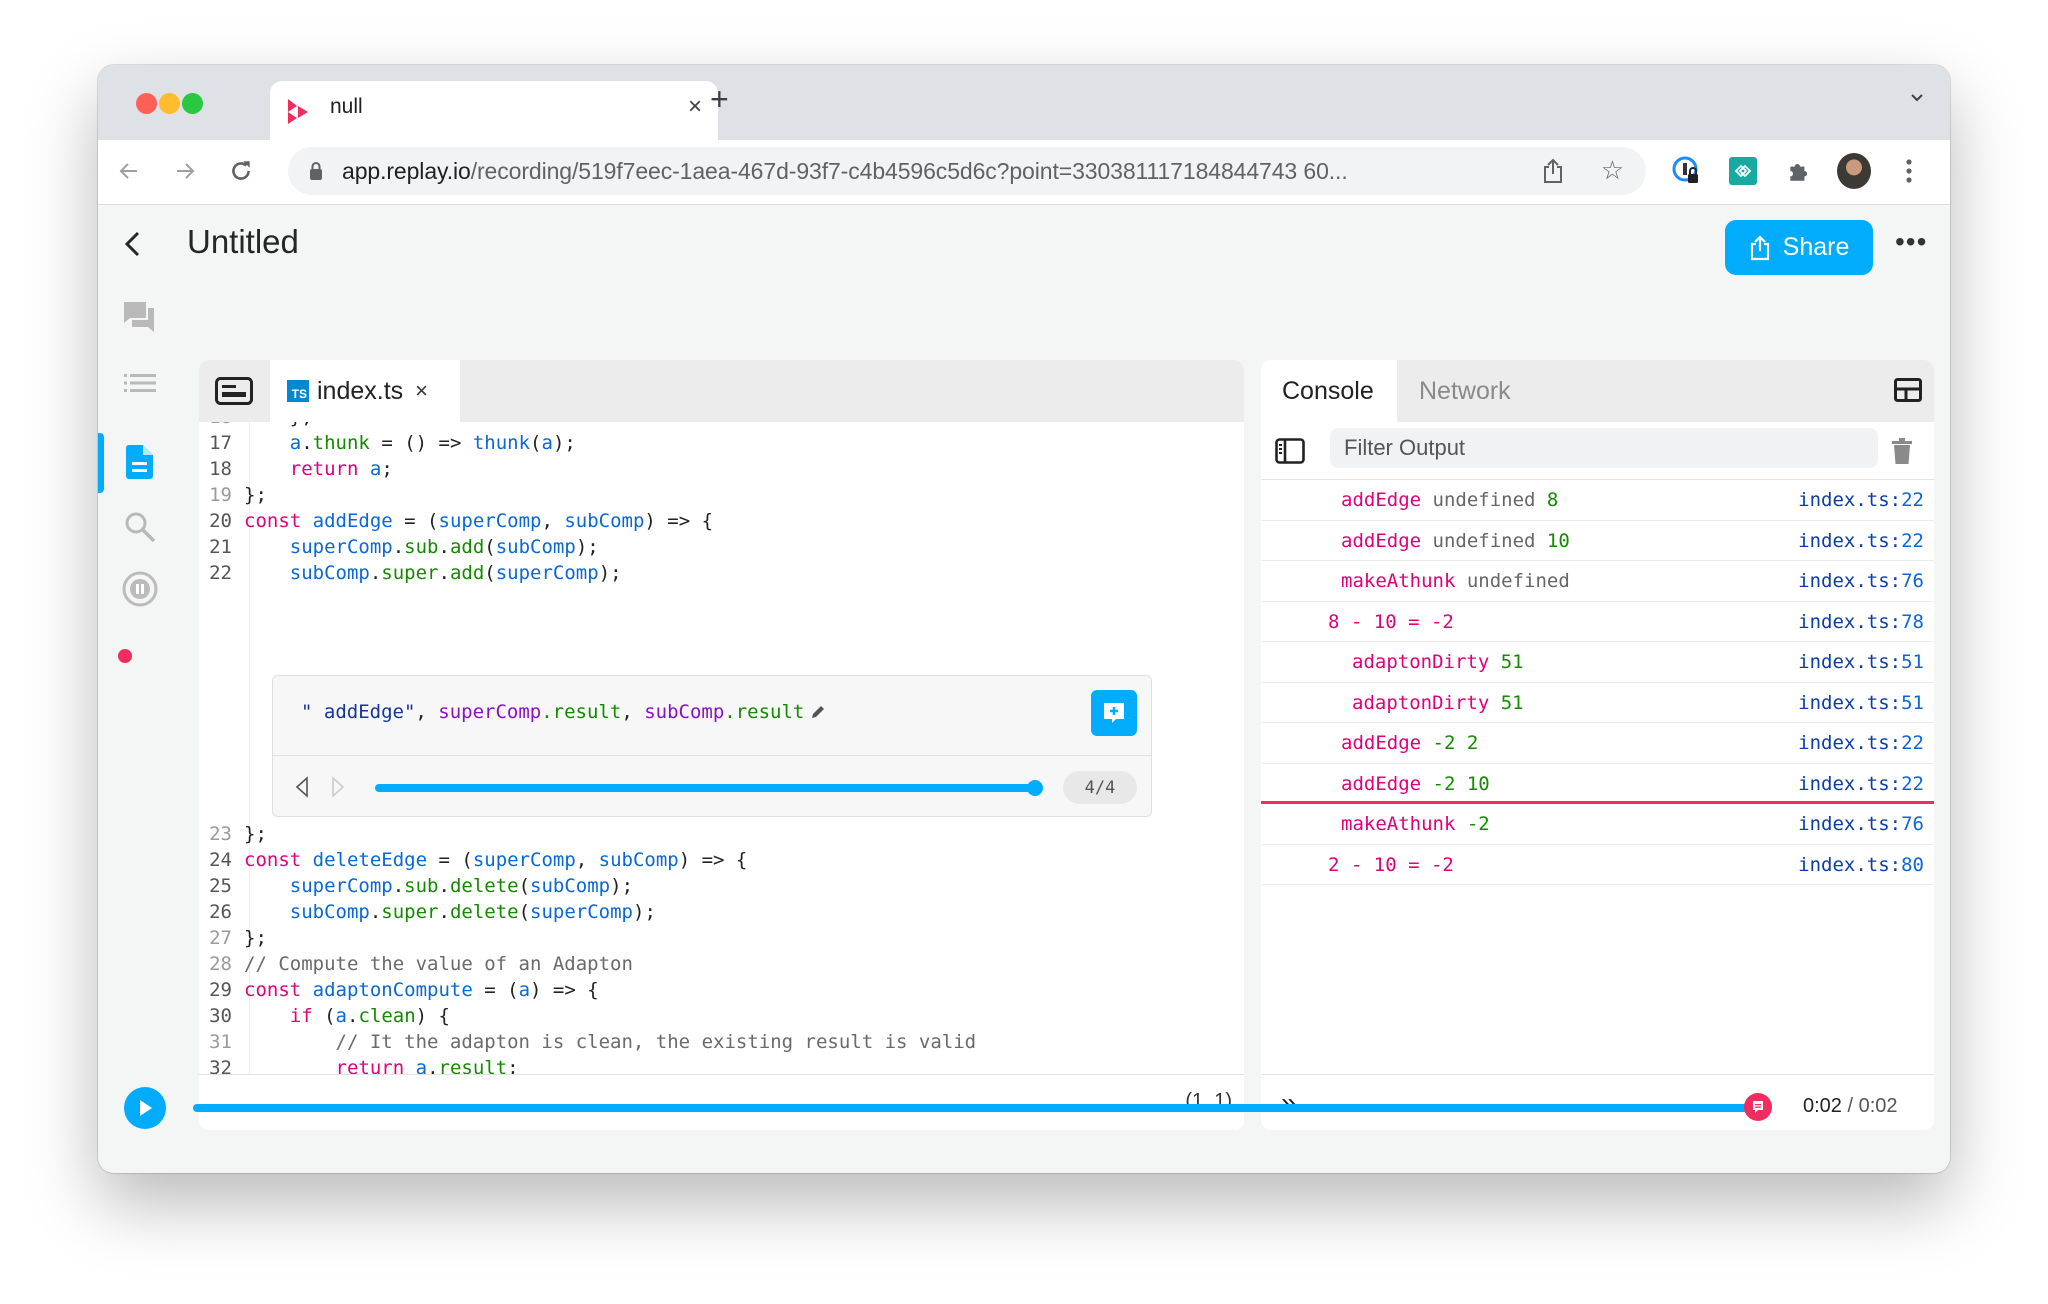 This screenshot has width=2048, height=1304. What do you see at coordinates (221, 547) in the screenshot?
I see `line-number: 21` at bounding box center [221, 547].